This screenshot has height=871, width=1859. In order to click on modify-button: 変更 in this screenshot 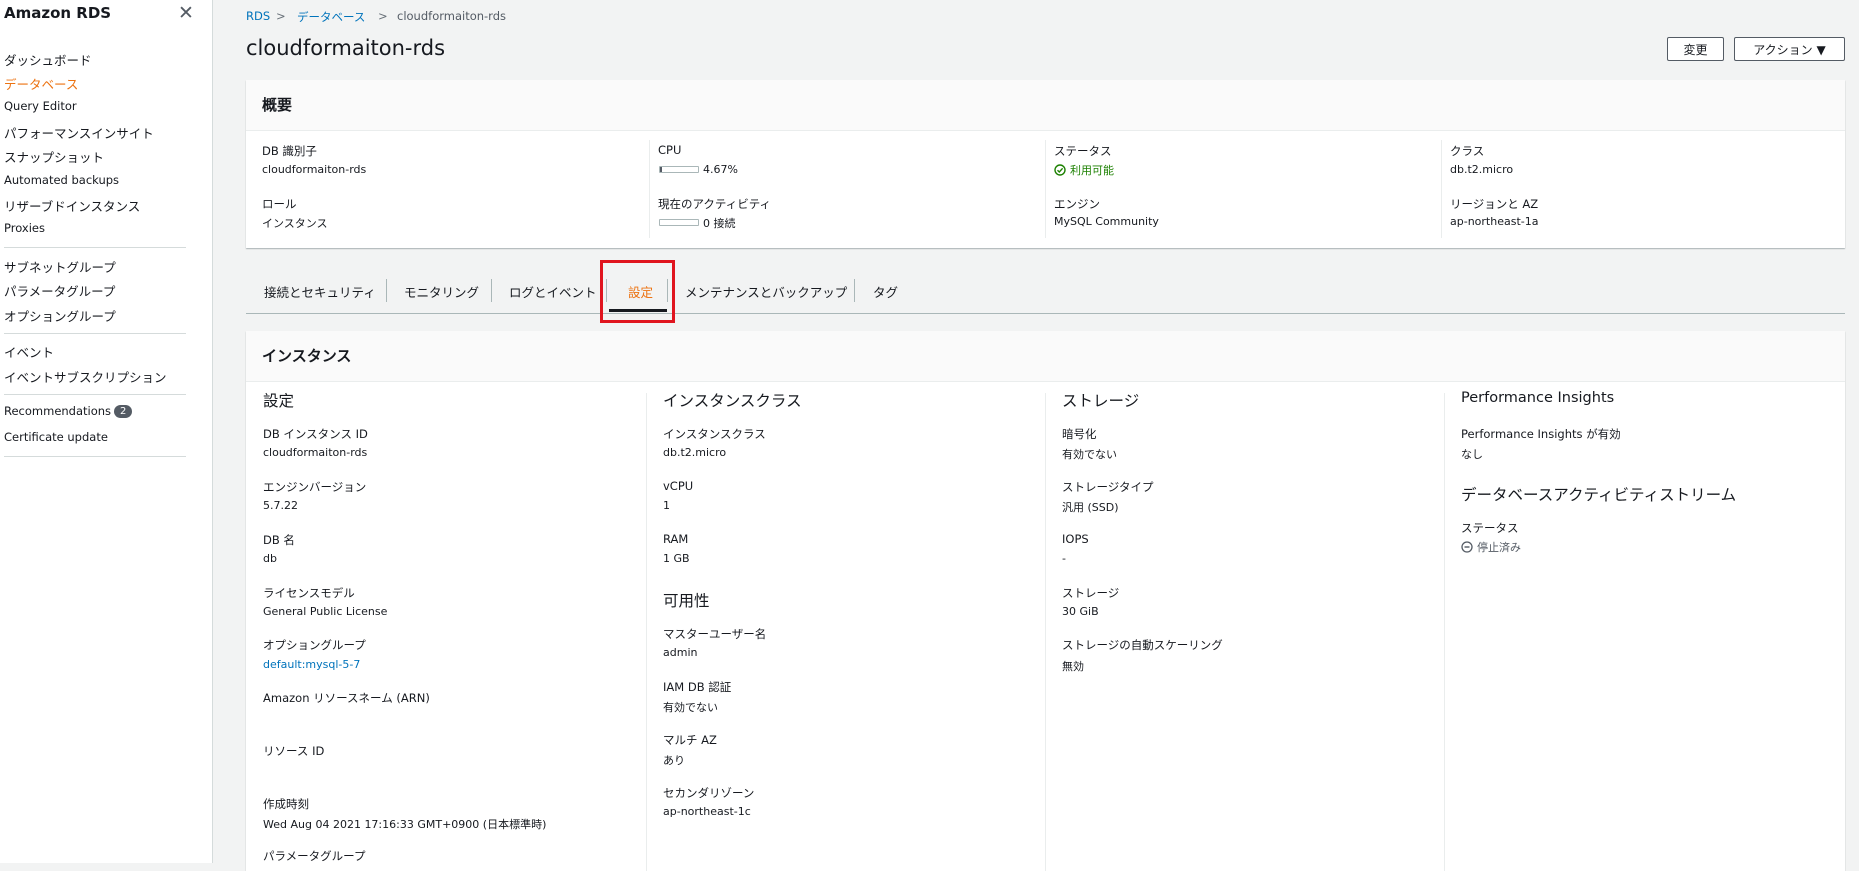, I will do `click(1695, 49)`.